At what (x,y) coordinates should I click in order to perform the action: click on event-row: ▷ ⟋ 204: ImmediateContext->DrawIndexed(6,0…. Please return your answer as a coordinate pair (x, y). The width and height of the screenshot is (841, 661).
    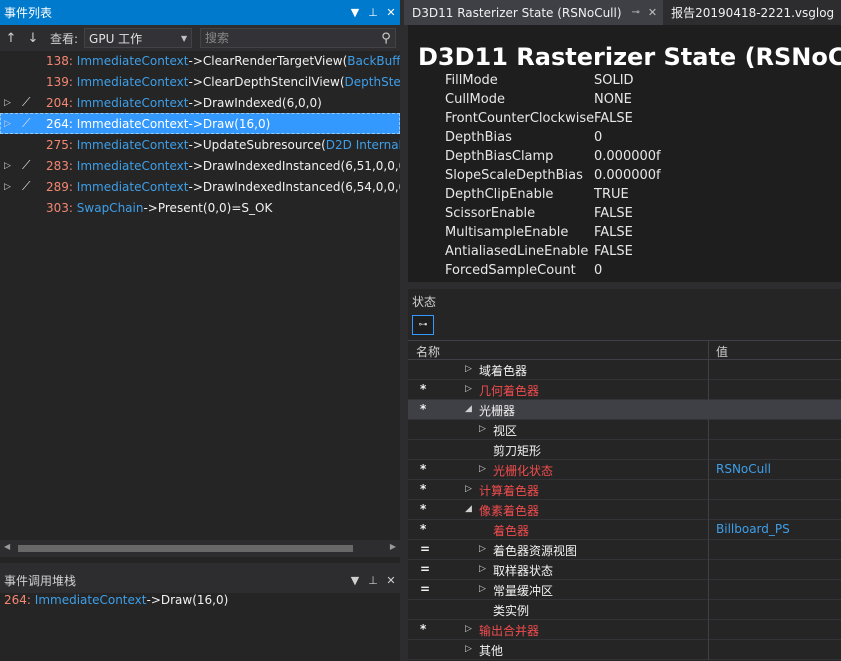
    Looking at the image, I should click on (200, 102).